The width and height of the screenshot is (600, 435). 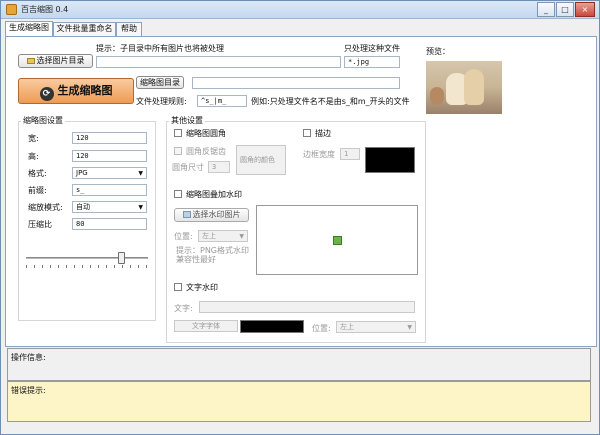 What do you see at coordinates (109, 224) in the screenshot?
I see `compress-input: 80` at bounding box center [109, 224].